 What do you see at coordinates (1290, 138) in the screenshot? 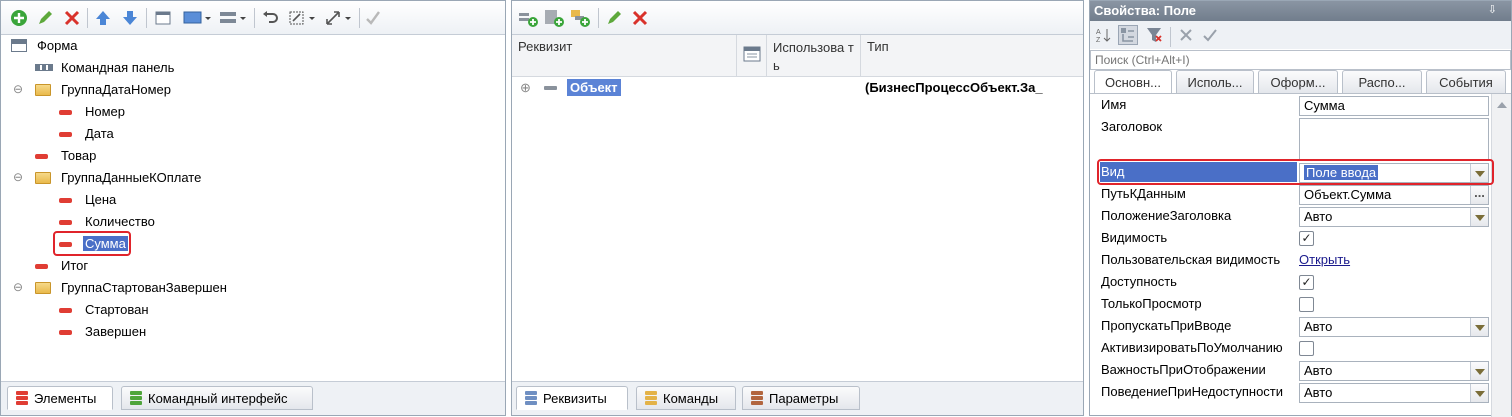
I see `property-row: Заголовок` at bounding box center [1290, 138].